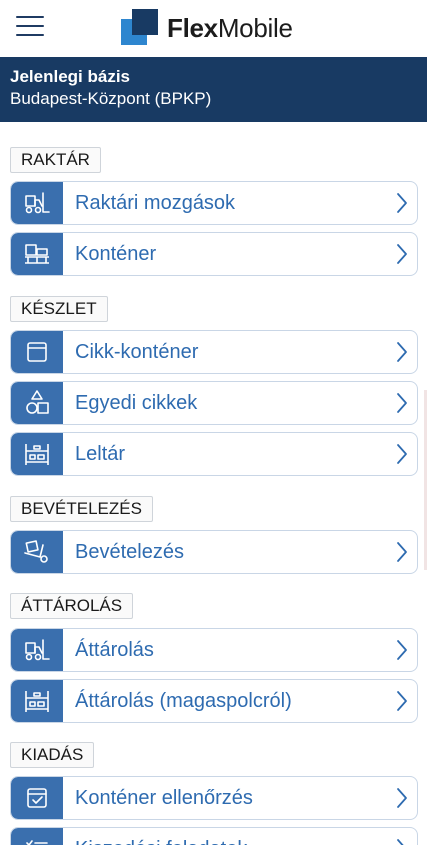  What do you see at coordinates (214, 352) in the screenshot?
I see `menu-item-cikk-kontener: Cikk-konténer` at bounding box center [214, 352].